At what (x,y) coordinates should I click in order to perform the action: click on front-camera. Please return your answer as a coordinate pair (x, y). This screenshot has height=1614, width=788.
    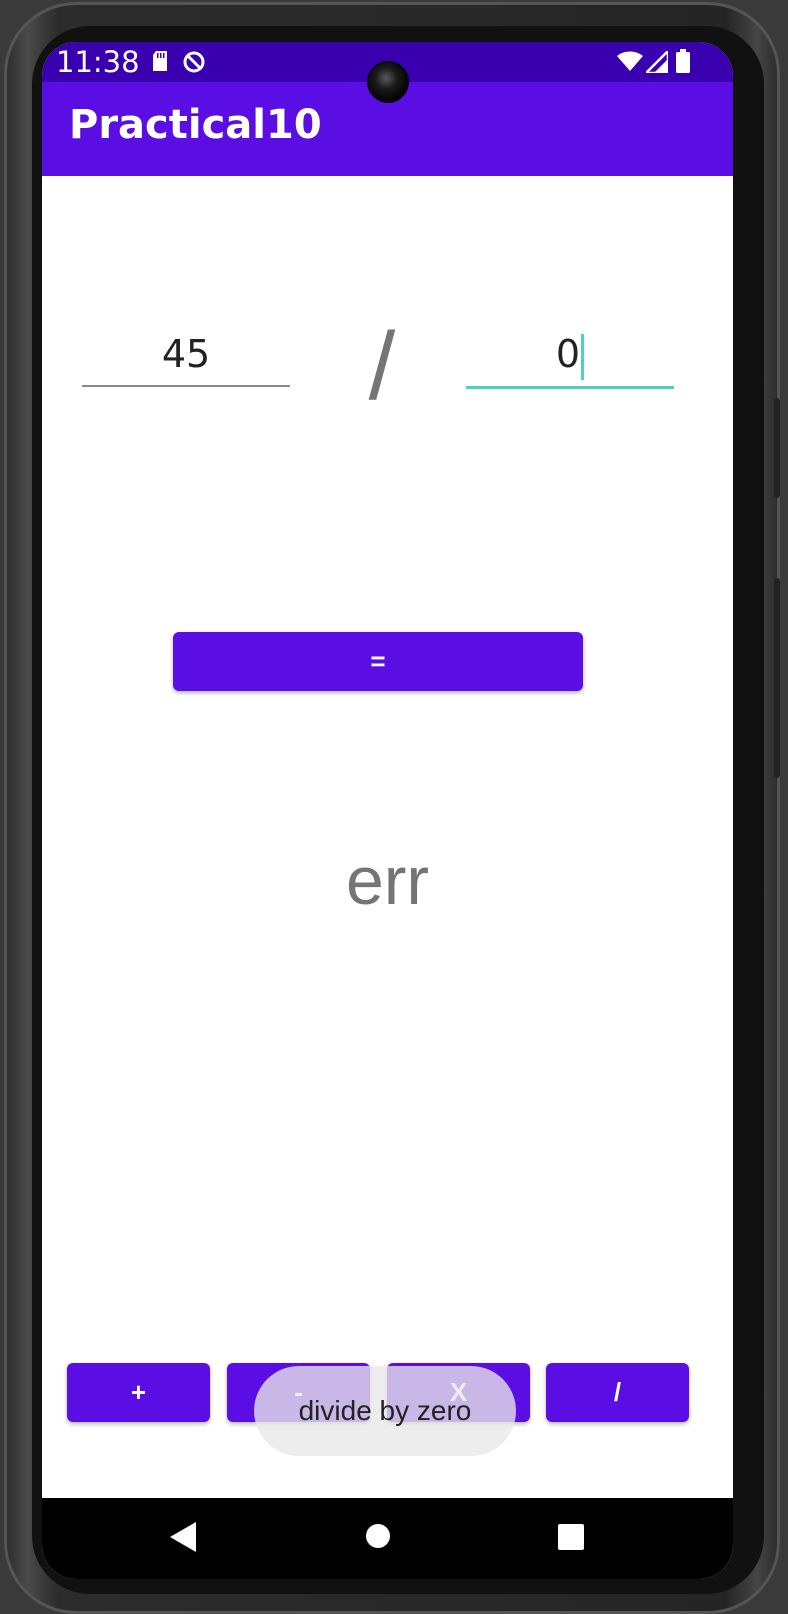
    Looking at the image, I should click on (388, 82).